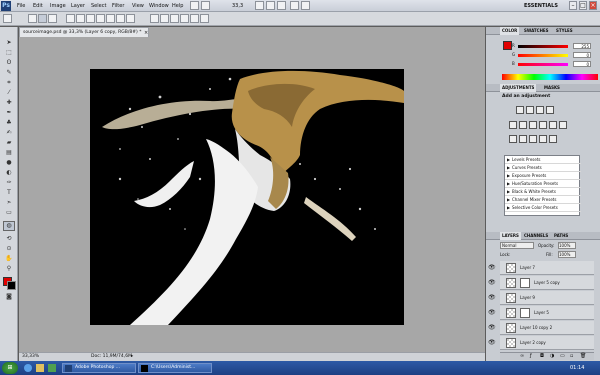 The height and width of the screenshot is (375, 600). What do you see at coordinates (132, 357) in the screenshot?
I see `status-menu-arrow-icon: ▸` at bounding box center [132, 357].